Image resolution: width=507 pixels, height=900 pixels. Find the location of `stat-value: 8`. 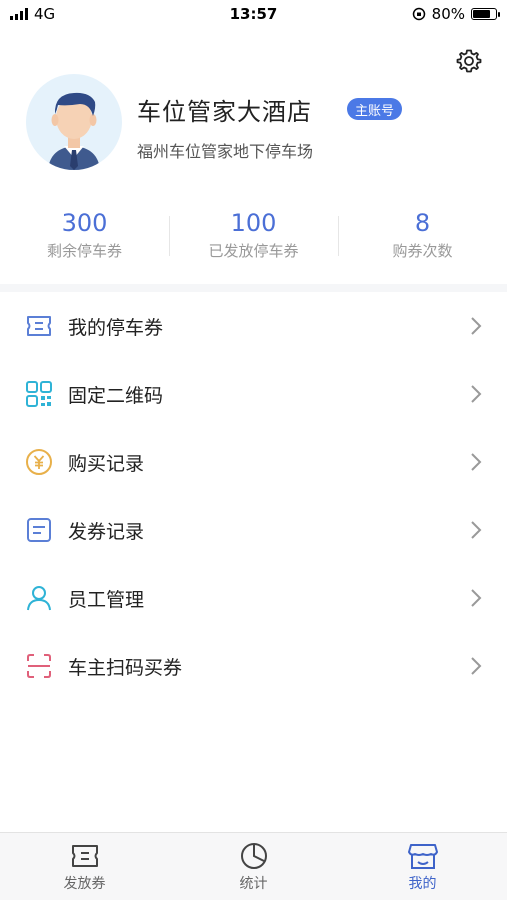

stat-value: 8 is located at coordinates (422, 223).